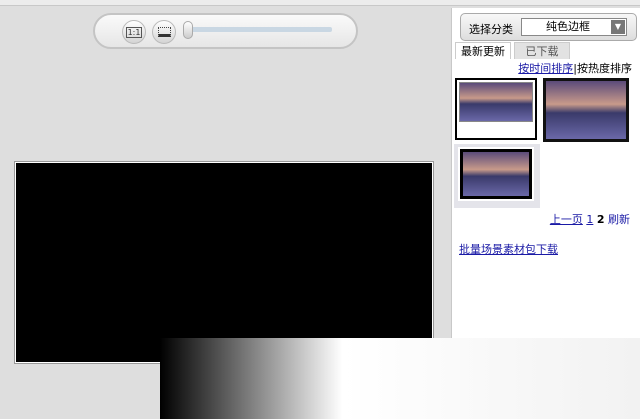 The height and width of the screenshot is (419, 640). I want to click on refresh-link: 刷新, so click(619, 219).